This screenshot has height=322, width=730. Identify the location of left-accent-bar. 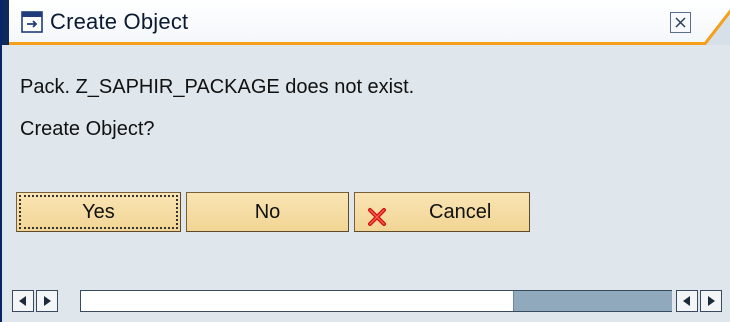
(5, 22).